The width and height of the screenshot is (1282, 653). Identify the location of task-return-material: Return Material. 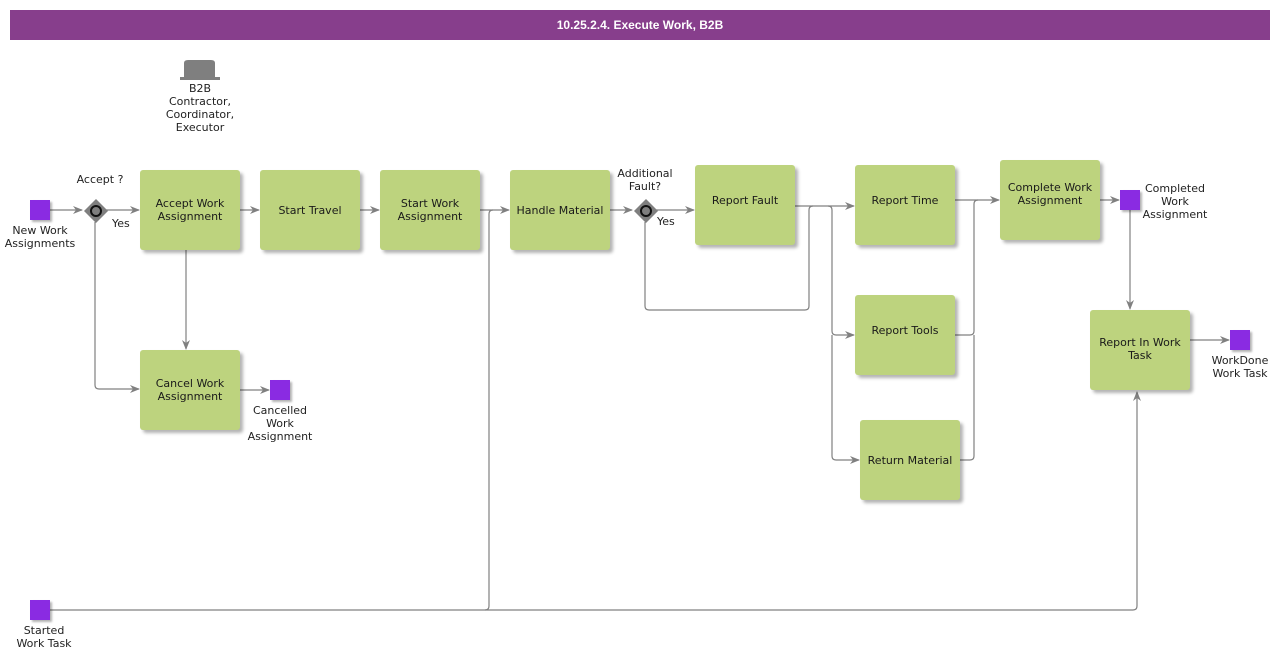
(910, 460).